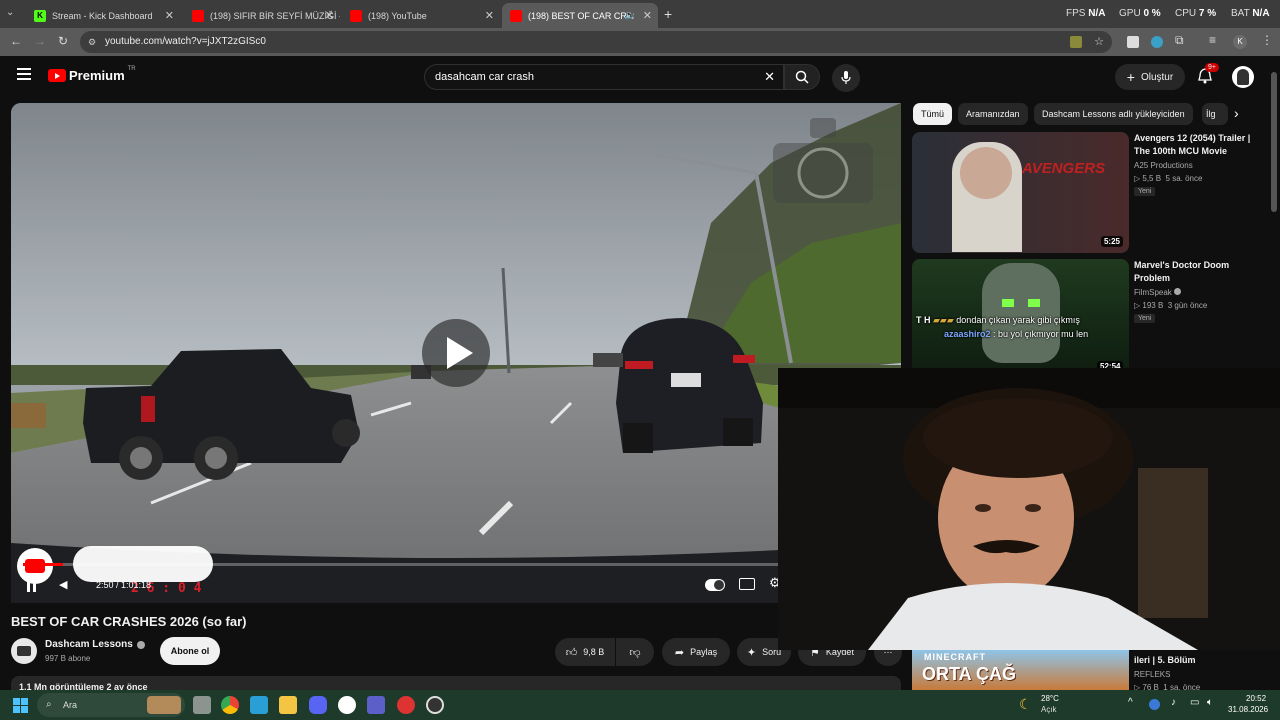  Describe the element at coordinates (1199, 272) in the screenshot. I see `recommendation-title: Marvel's Doctor Doom Problem` at that location.